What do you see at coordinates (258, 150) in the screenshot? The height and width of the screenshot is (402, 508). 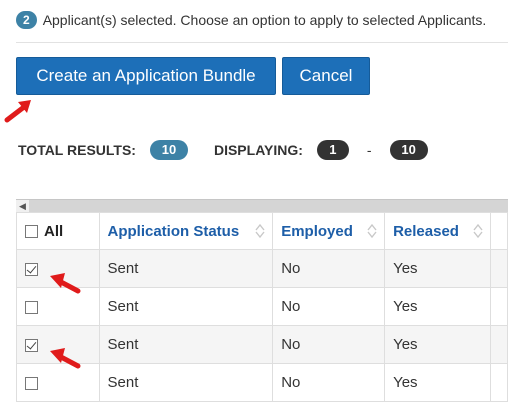 I see `displaying-label: DISPLAYING:` at bounding box center [258, 150].